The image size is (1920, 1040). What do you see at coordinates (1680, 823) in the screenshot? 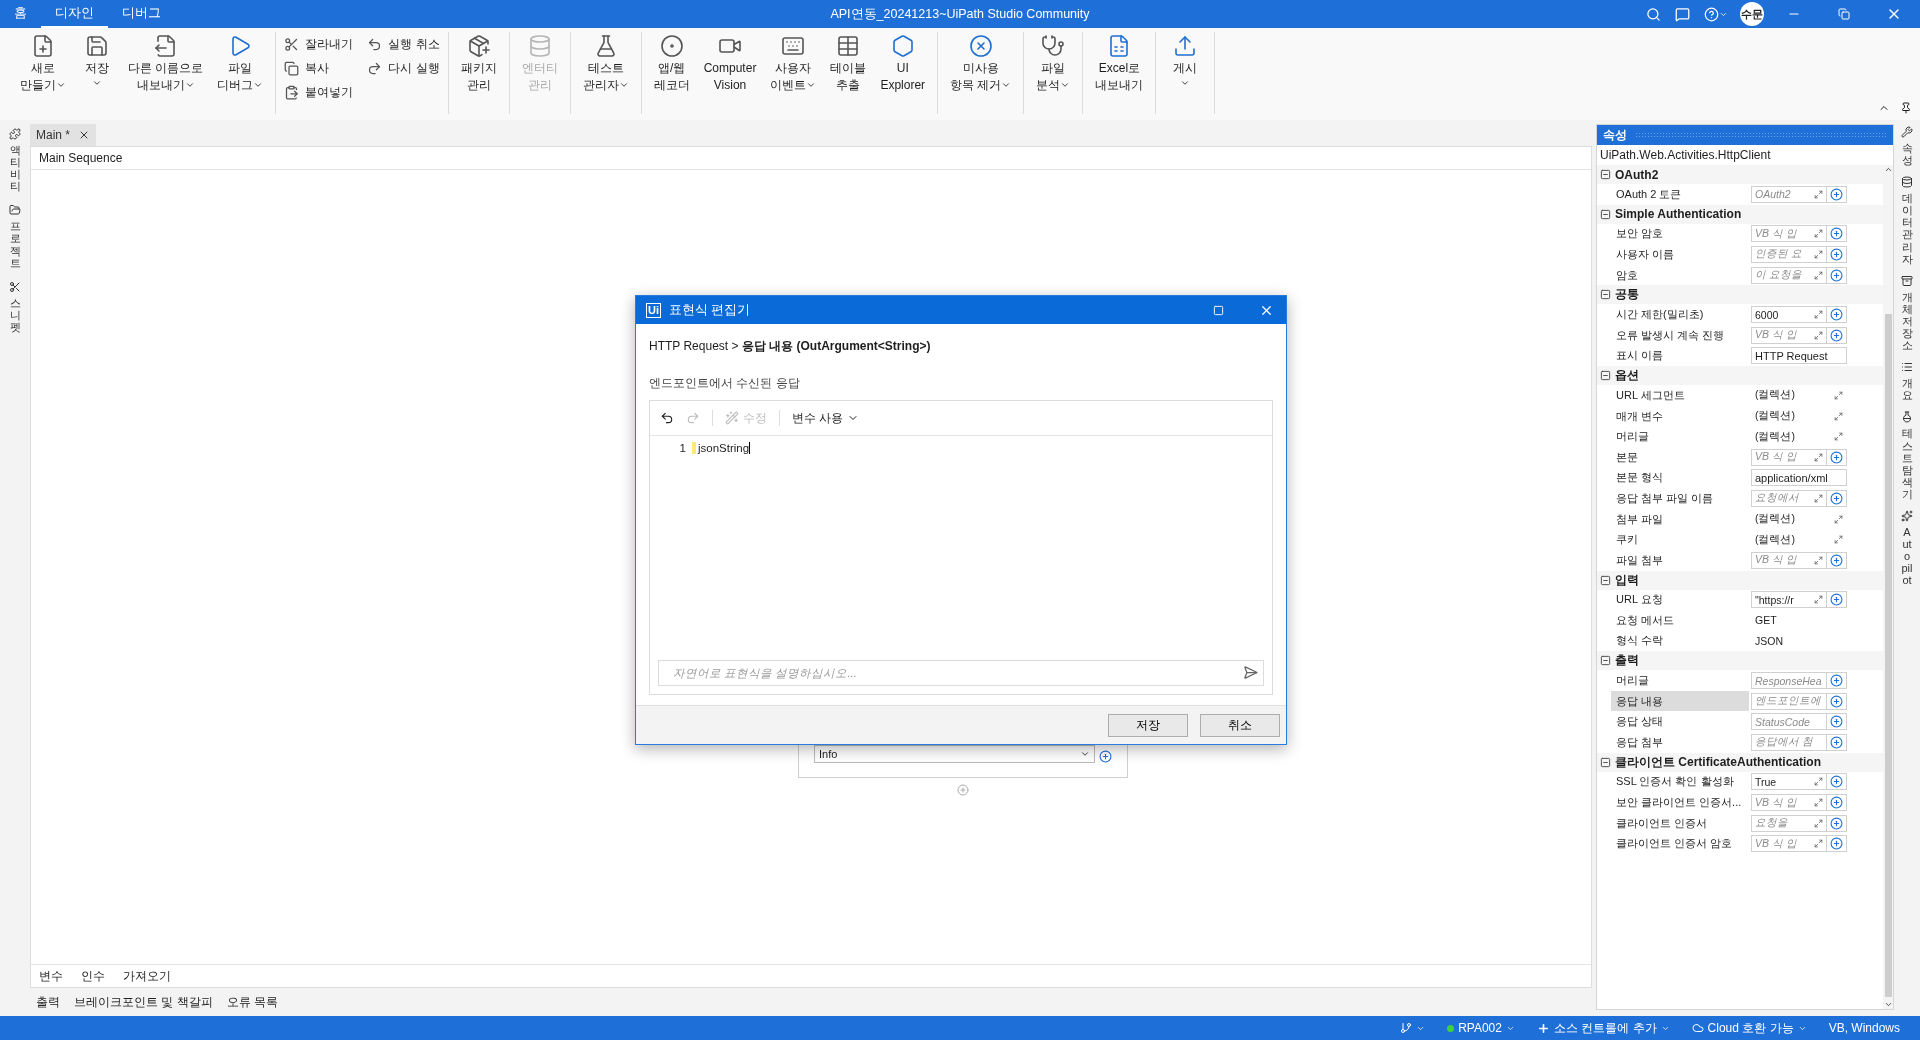
I see `property-name: 클라이언트 인증서` at bounding box center [1680, 823].